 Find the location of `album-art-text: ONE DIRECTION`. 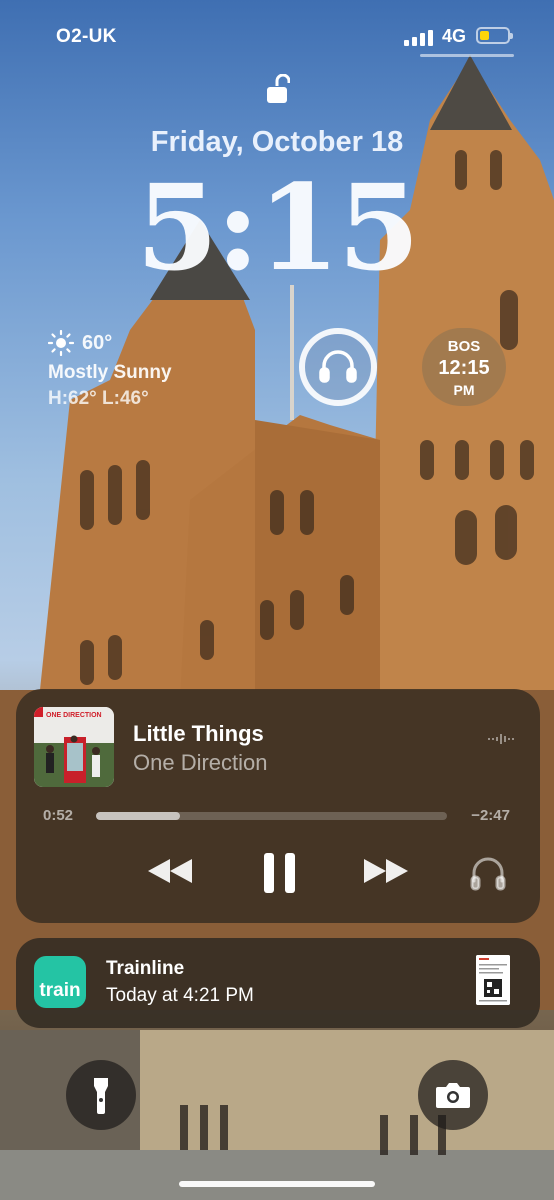

album-art-text: ONE DIRECTION is located at coordinates (74, 715).